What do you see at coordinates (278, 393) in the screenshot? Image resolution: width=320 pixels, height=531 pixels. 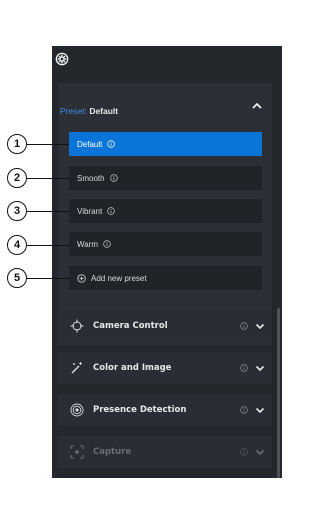 I see `scrollbar` at bounding box center [278, 393].